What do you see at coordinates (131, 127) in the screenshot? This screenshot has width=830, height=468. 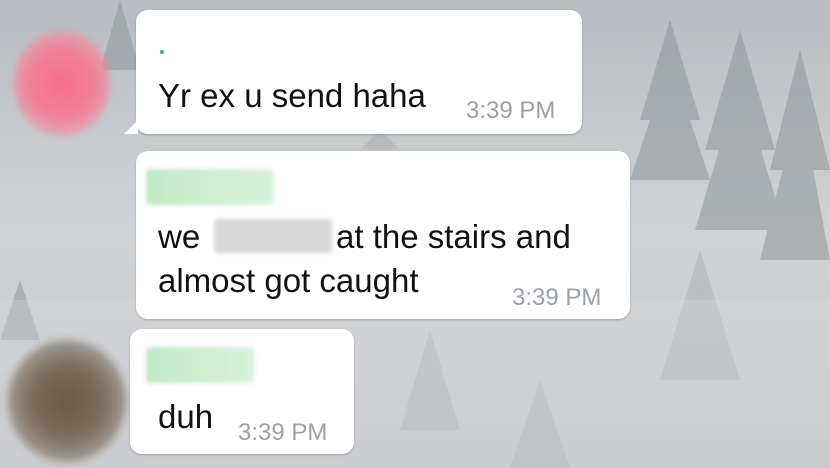 I see `bubble-tail` at bounding box center [131, 127].